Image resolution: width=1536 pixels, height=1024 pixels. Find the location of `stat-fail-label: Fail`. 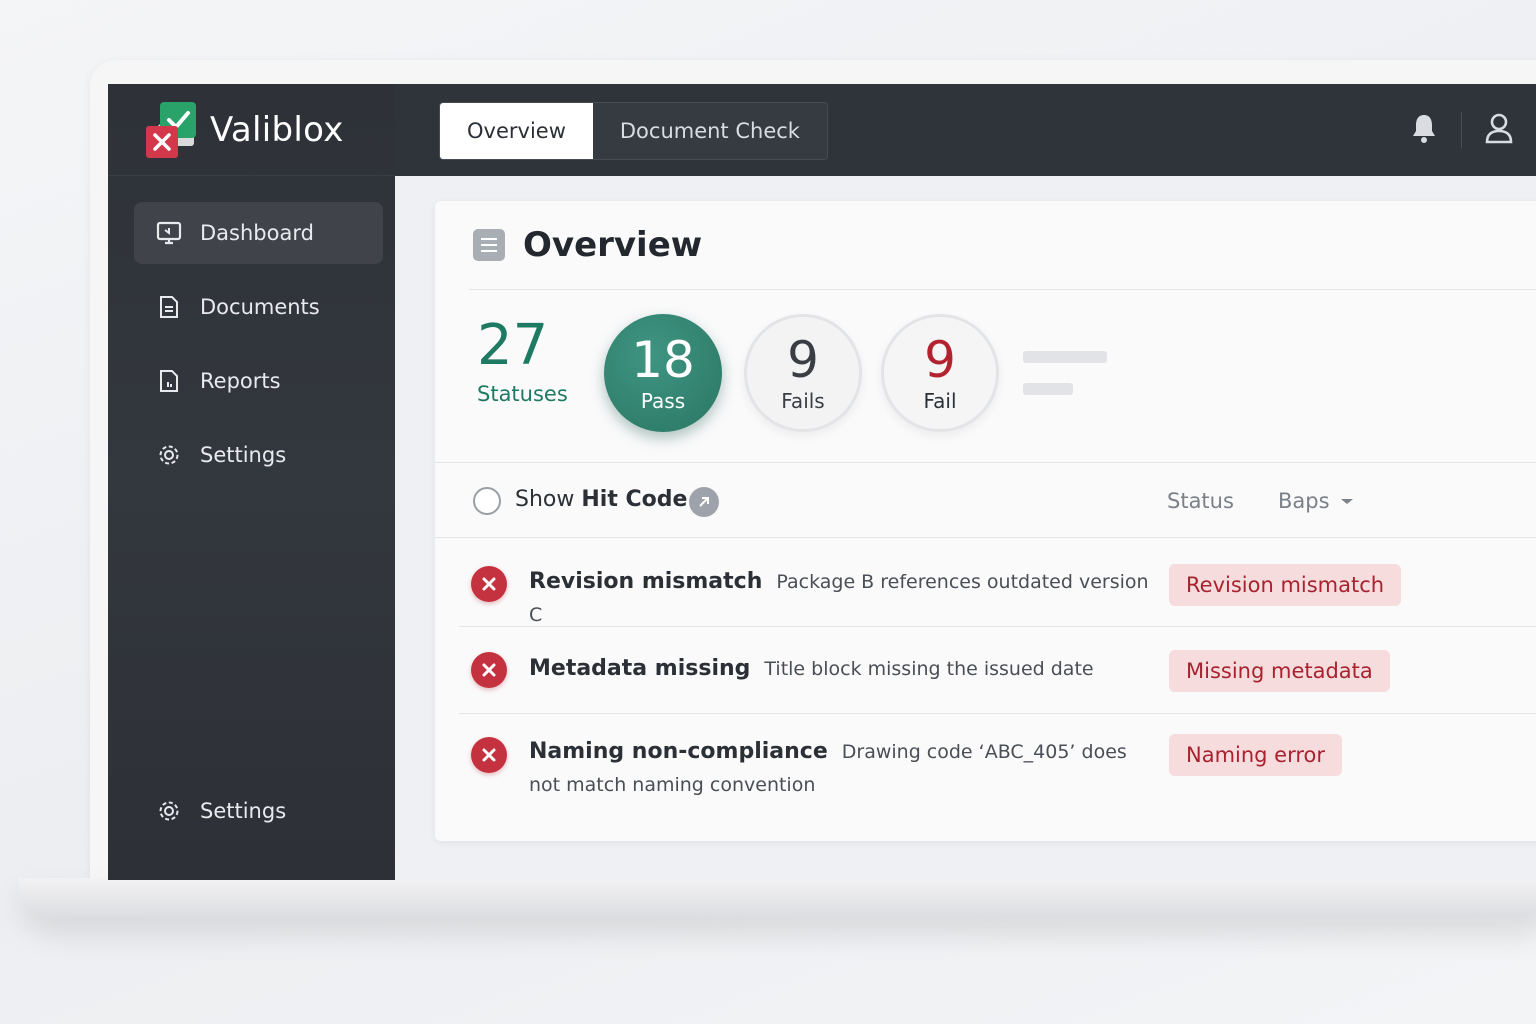

stat-fail-label: Fail is located at coordinates (940, 401).